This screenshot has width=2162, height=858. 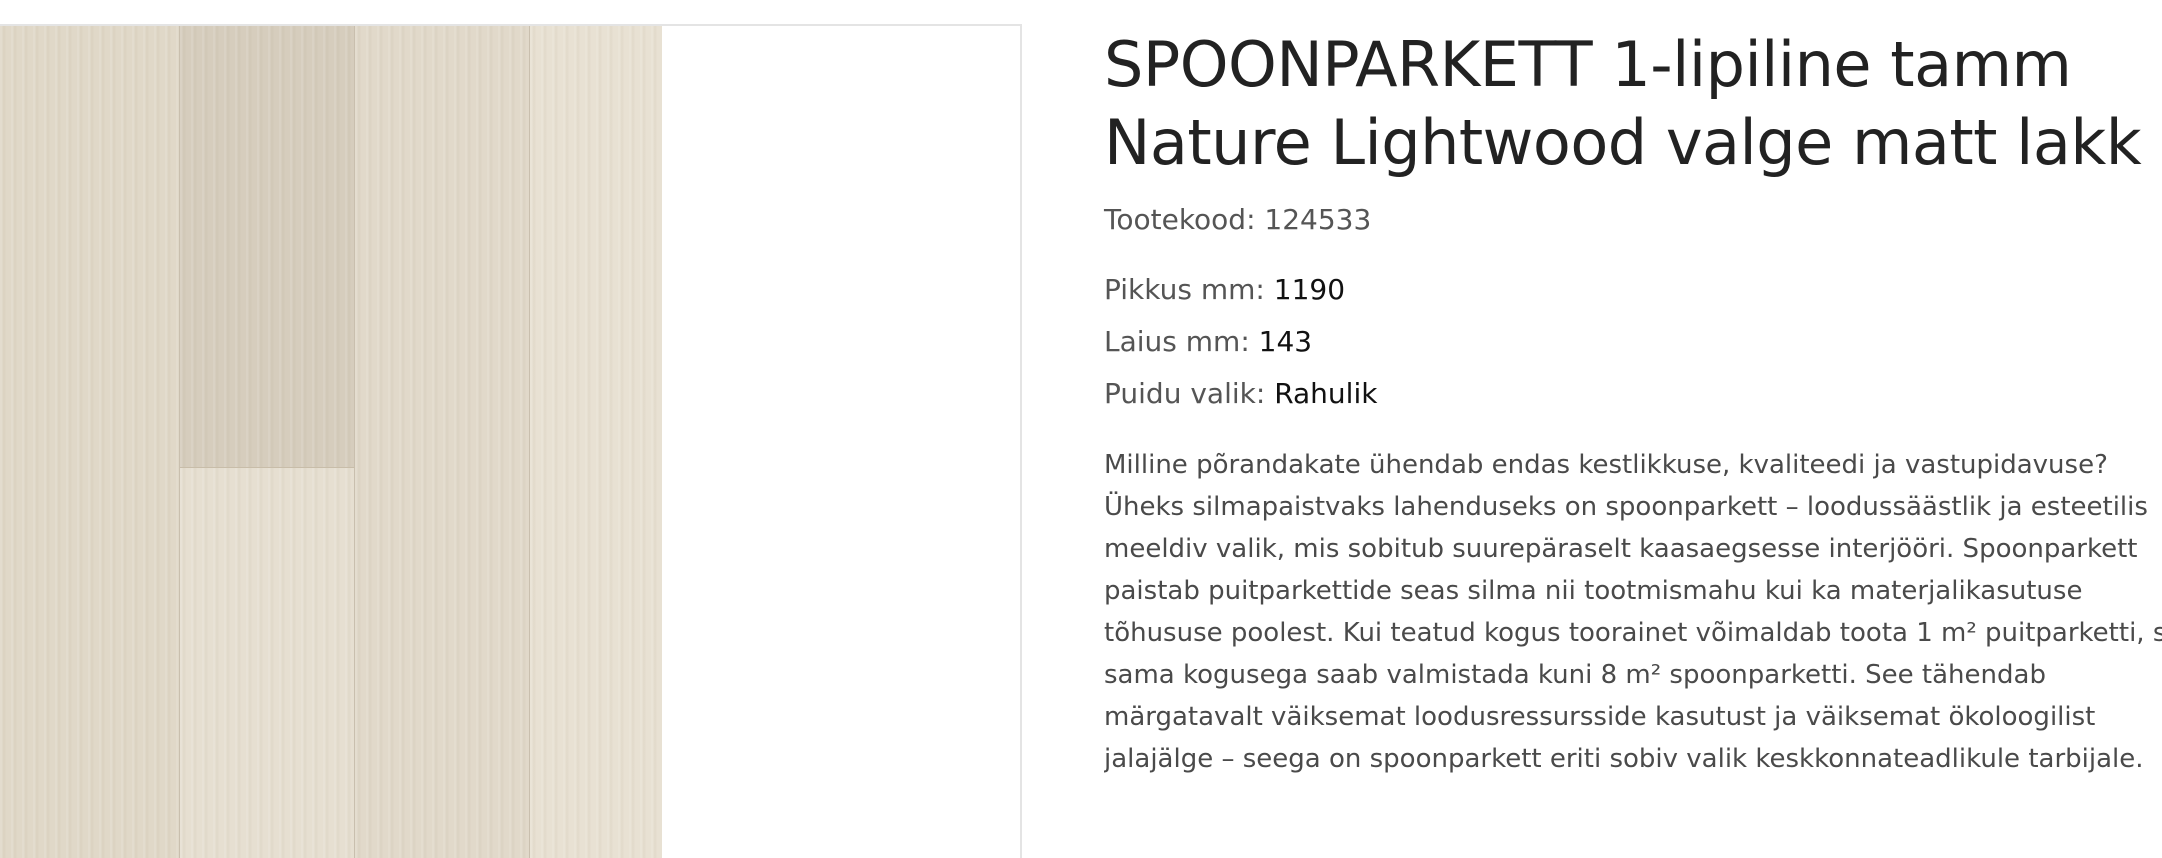 I want to click on spec-label: Pikkus mm:, so click(x=1184, y=289).